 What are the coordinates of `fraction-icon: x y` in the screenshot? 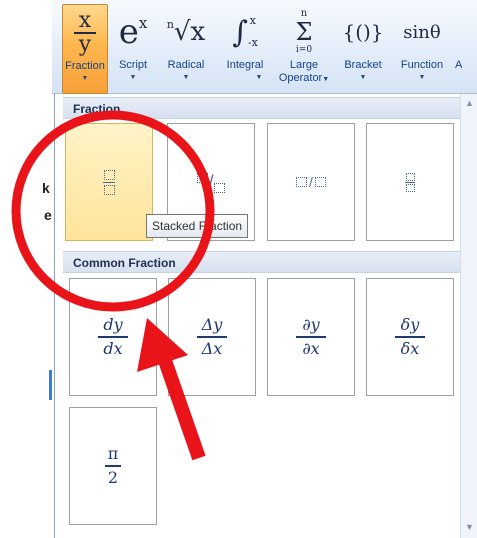 It's located at (85, 33).